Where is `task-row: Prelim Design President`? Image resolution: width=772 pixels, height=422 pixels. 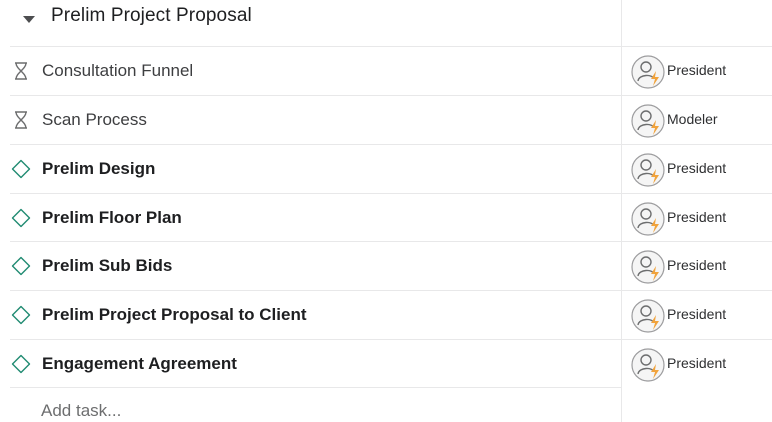 task-row: Prelim Design President is located at coordinates (391, 168).